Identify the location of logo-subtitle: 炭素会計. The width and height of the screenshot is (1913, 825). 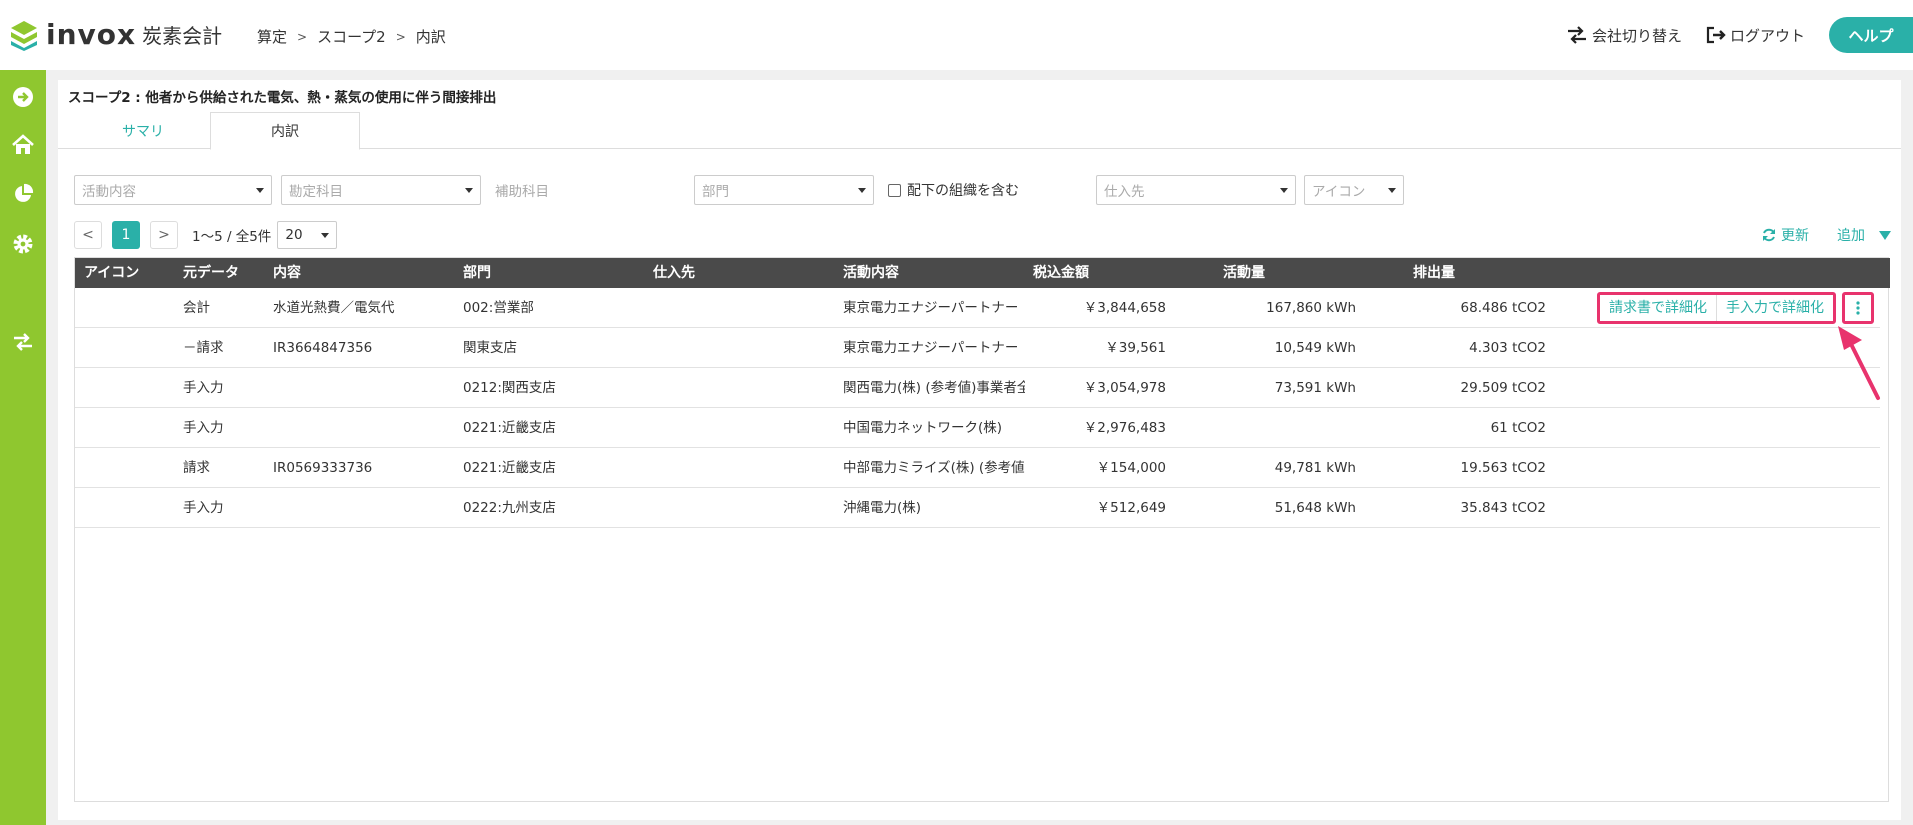
(182, 36).